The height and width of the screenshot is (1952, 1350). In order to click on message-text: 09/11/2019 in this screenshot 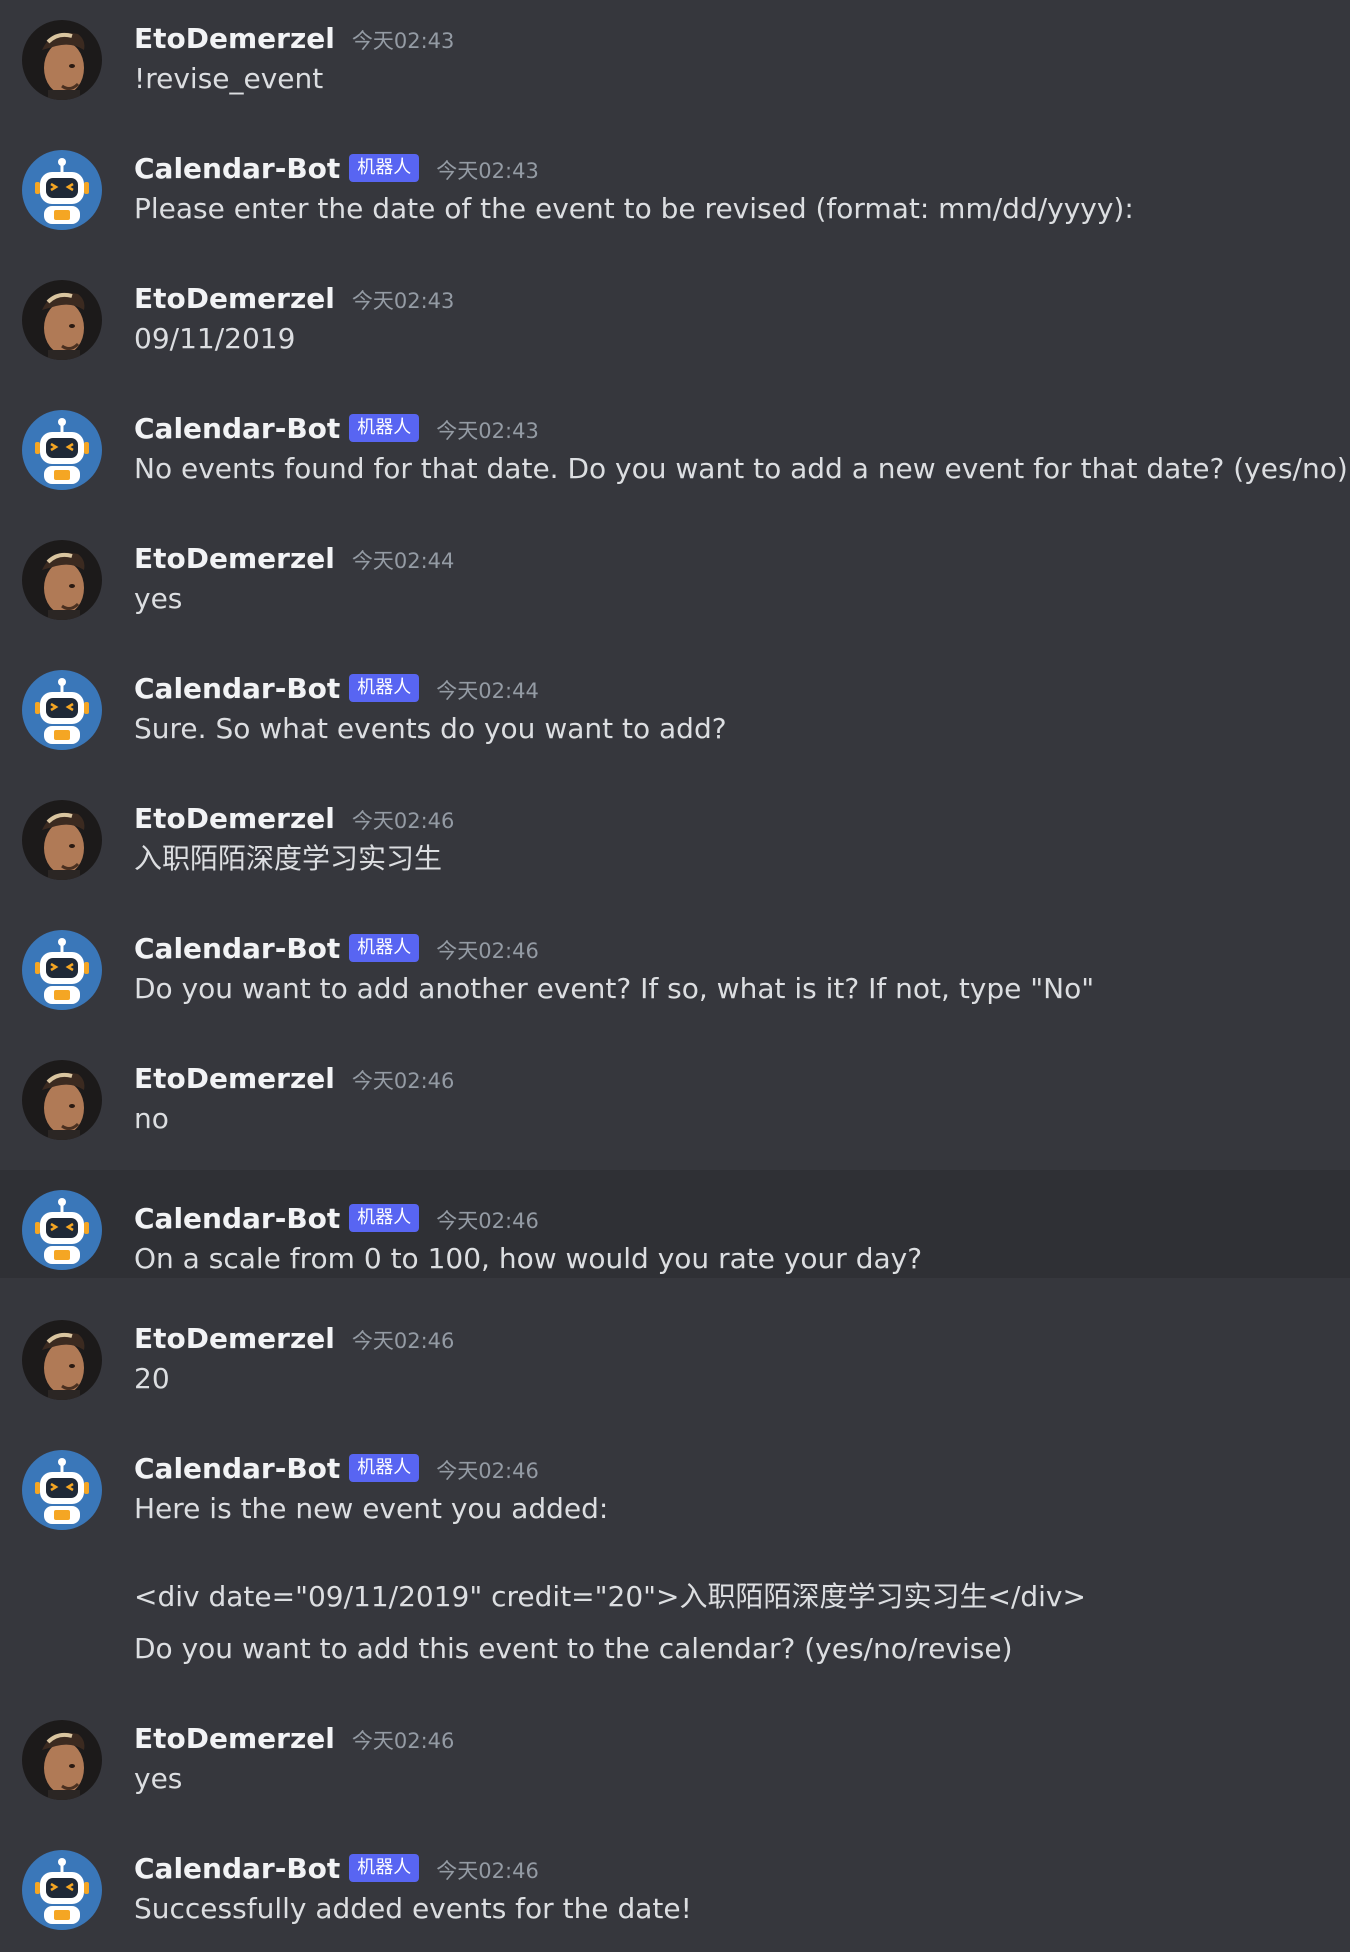, I will do `click(215, 338)`.